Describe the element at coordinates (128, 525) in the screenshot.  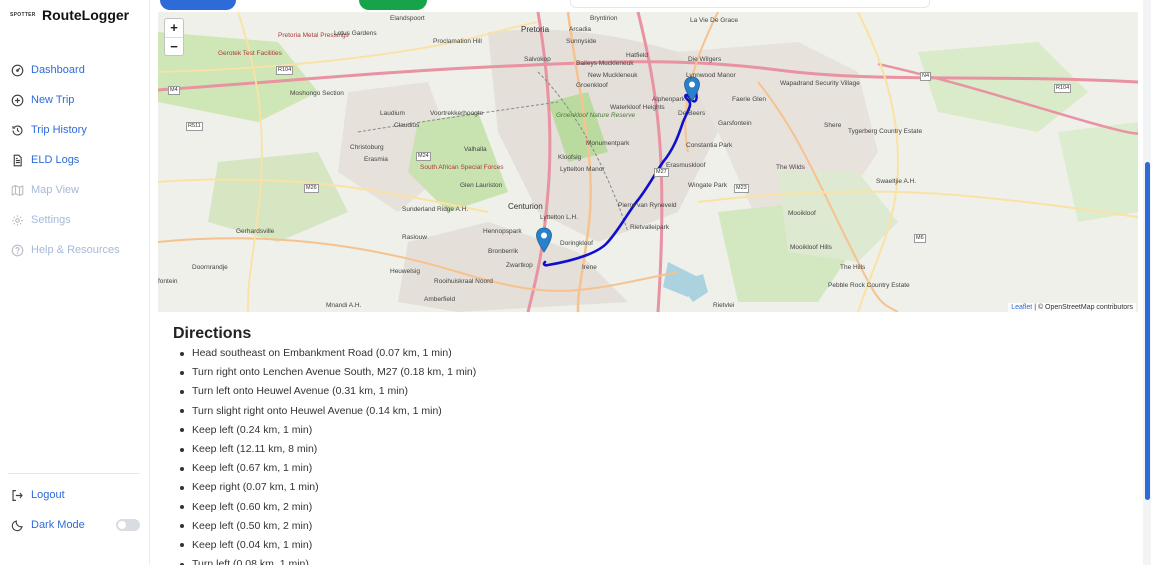
I see `dark-mode-toggle` at that location.